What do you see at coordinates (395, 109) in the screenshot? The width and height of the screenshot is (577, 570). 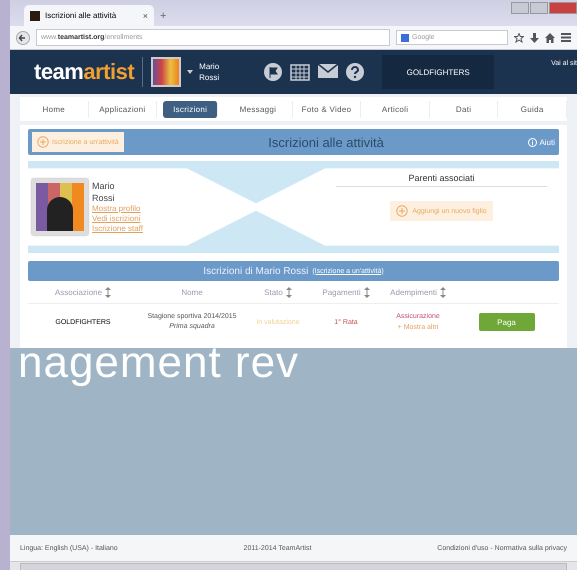 I see `nav-tab: Articoli` at bounding box center [395, 109].